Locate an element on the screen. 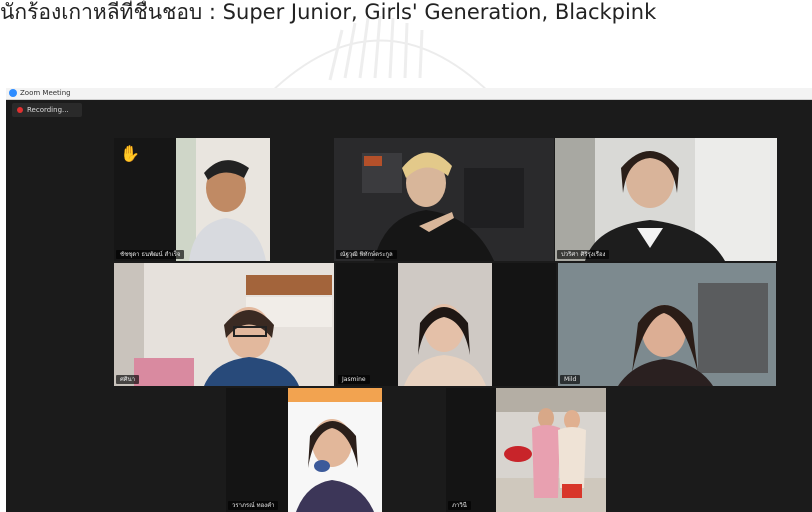 Image resolution: width=812 pixels, height=512 pixels. participant-name: ณัฐวุฒิ พิทักษ์ตระกูล is located at coordinates (366, 254).